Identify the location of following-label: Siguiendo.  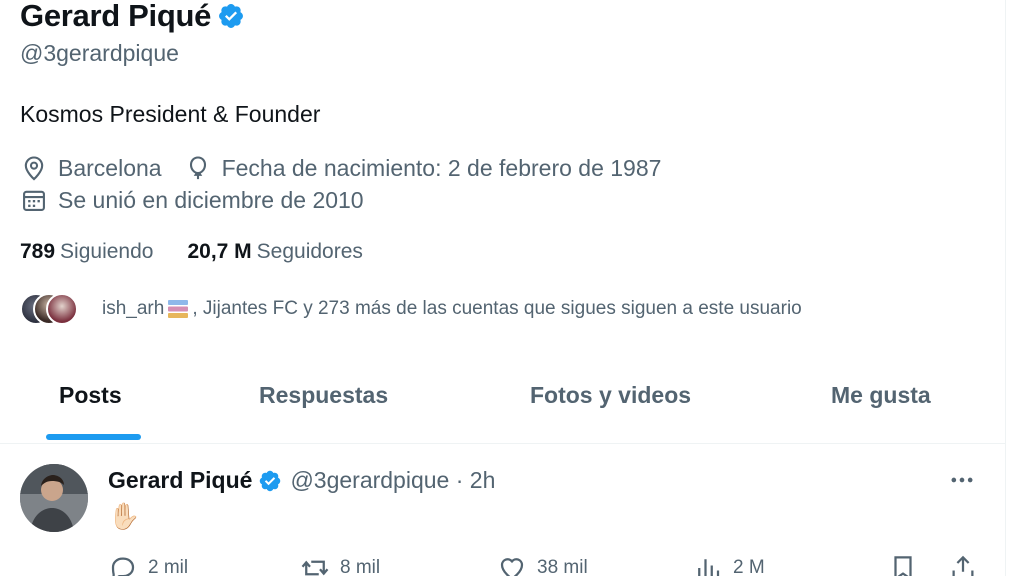
(107, 251).